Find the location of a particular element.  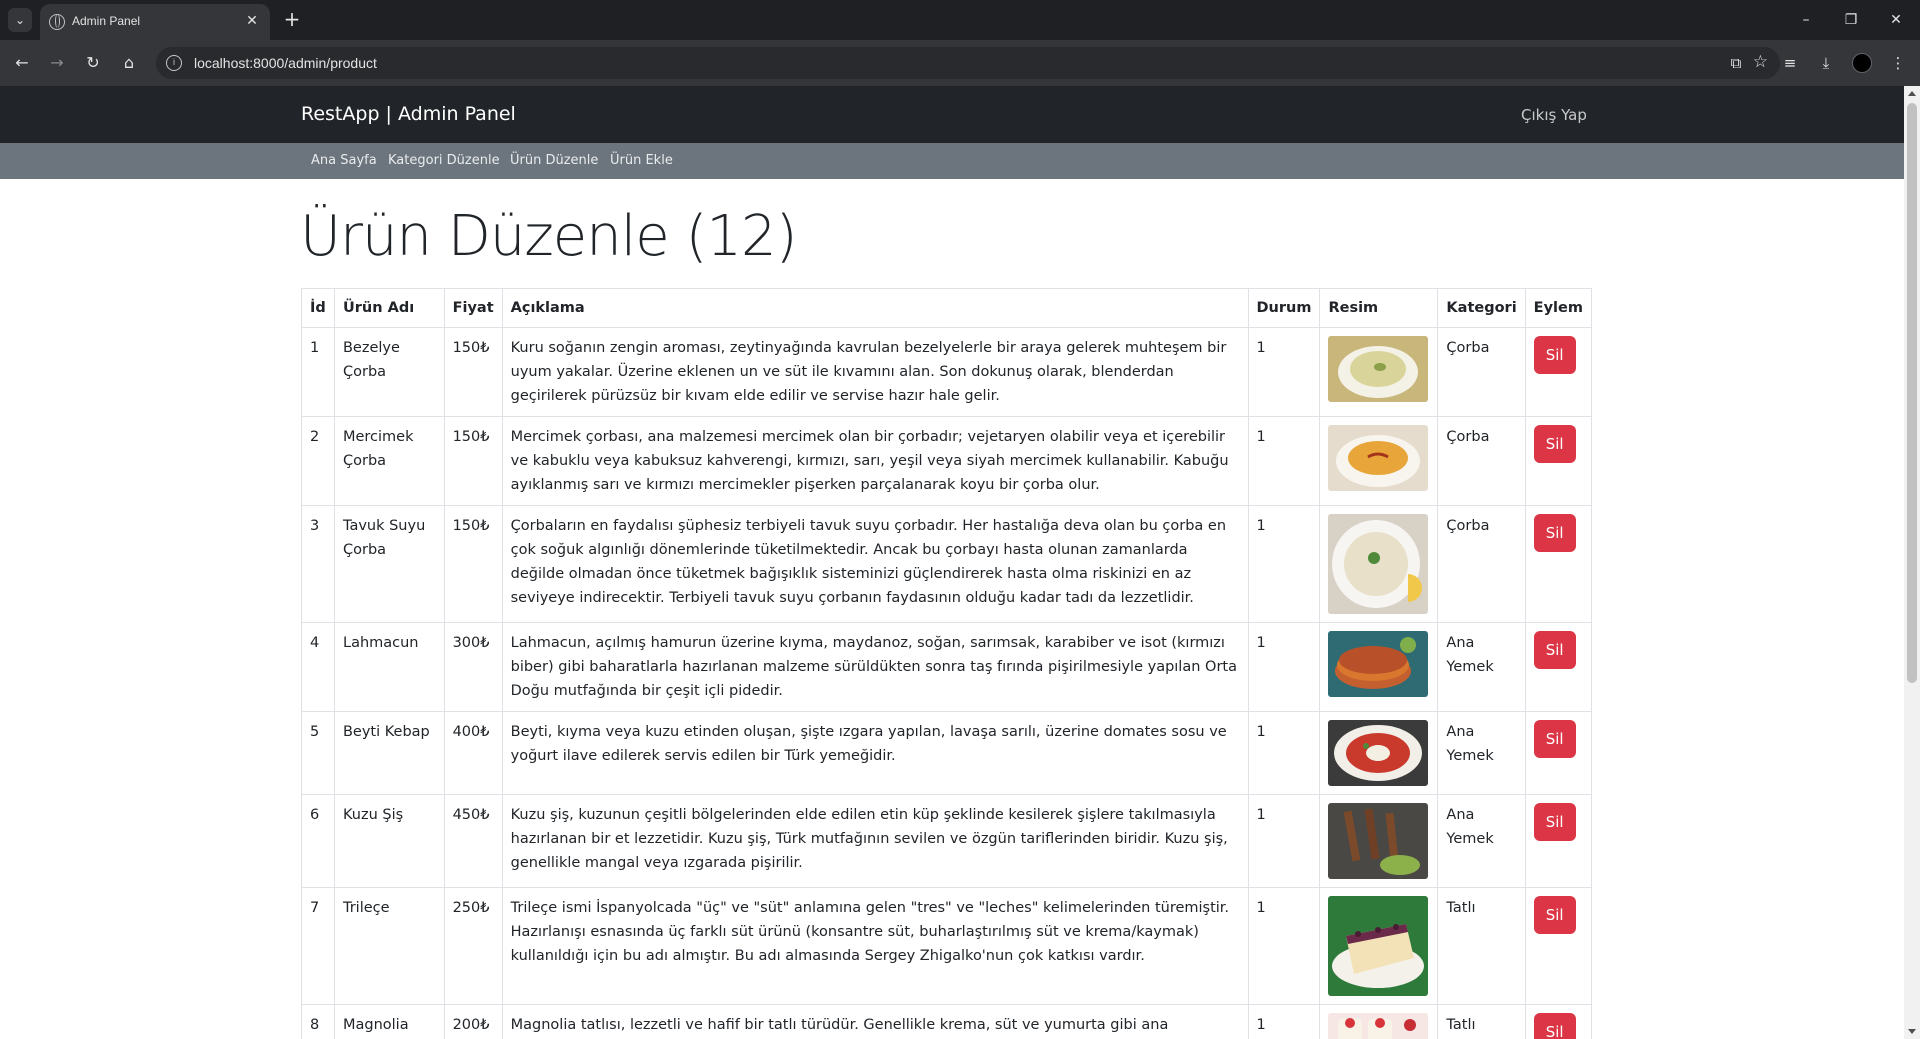

home-icon: ⌂ is located at coordinates (129, 63).